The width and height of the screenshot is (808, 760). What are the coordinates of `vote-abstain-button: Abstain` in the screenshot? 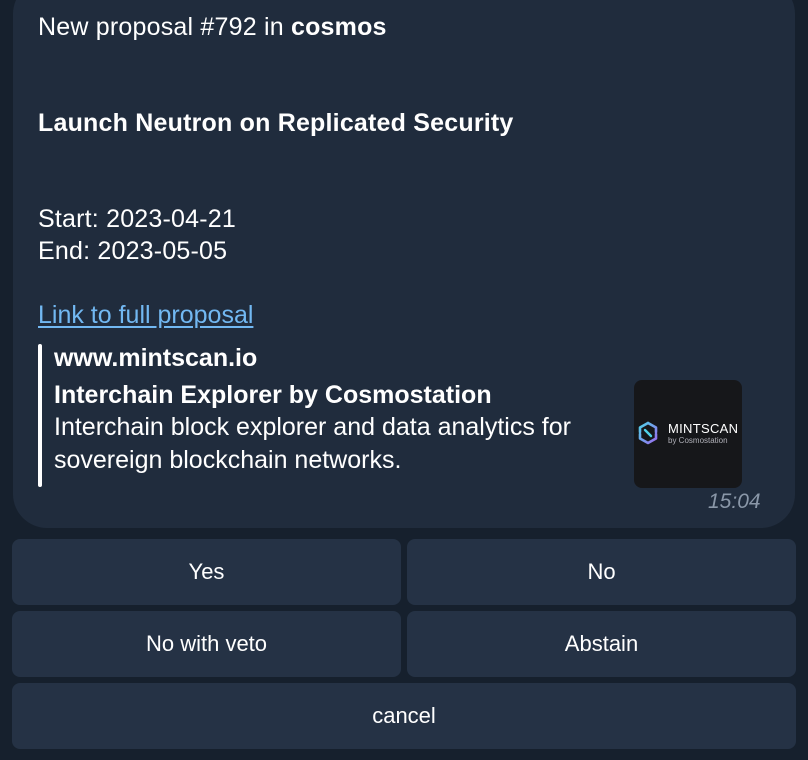 It's located at (601, 644).